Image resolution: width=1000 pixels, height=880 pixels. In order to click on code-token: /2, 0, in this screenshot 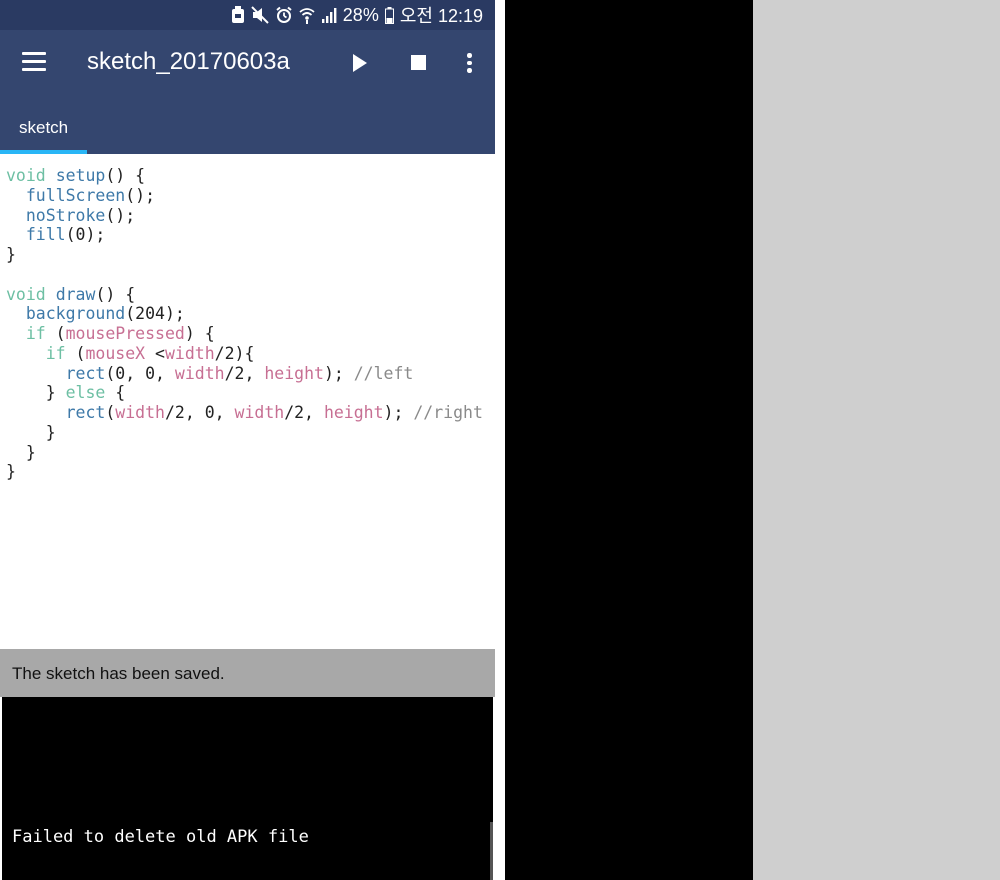, I will do `click(199, 412)`.